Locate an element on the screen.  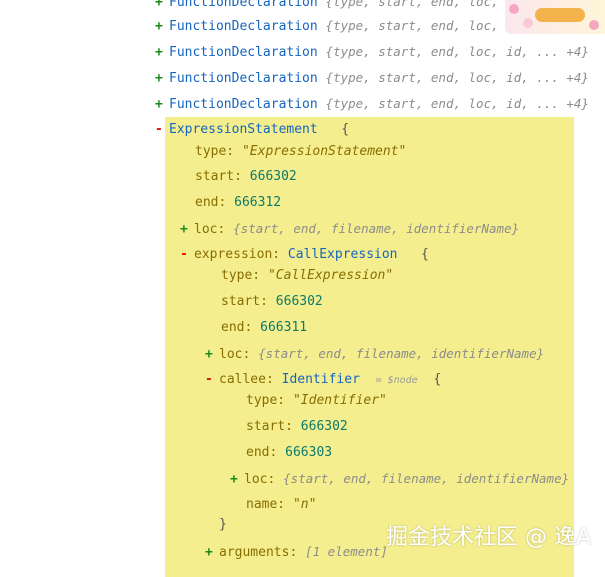
property-row-type: type: "Identifier" is located at coordinates (316, 401).